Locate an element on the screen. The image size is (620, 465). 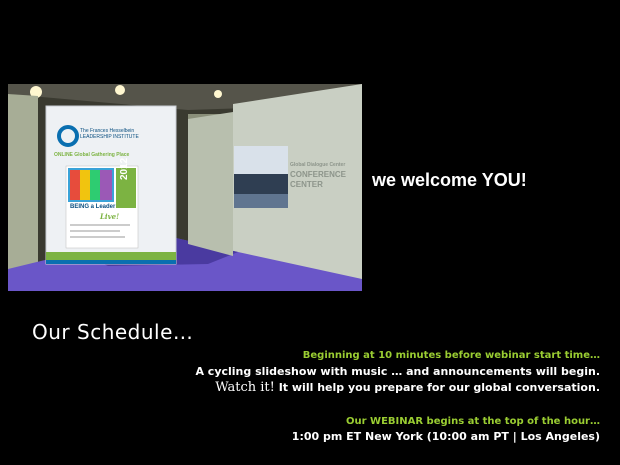
welcome-message: we welcome YOU! is located at coordinates (449, 180).